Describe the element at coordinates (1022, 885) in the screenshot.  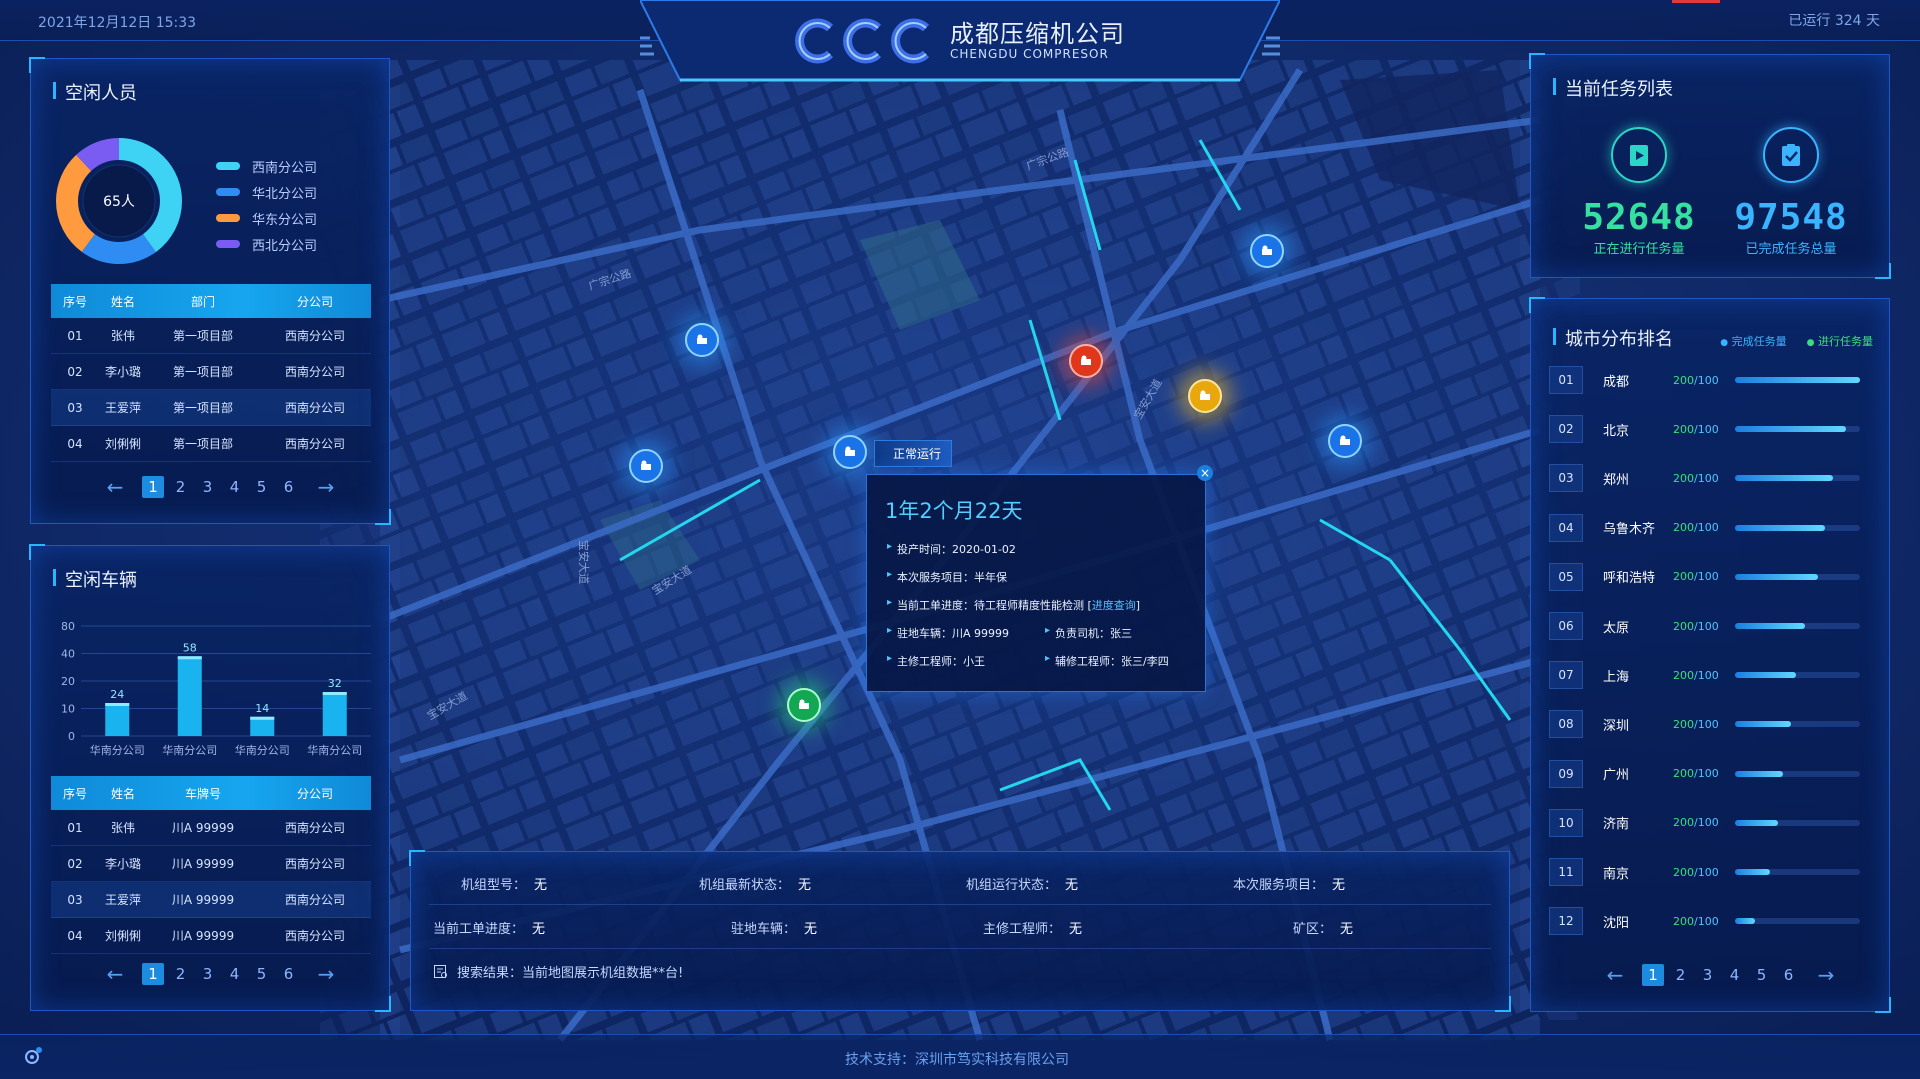
I see `unit-run-status: 机组运行状态：无` at that location.